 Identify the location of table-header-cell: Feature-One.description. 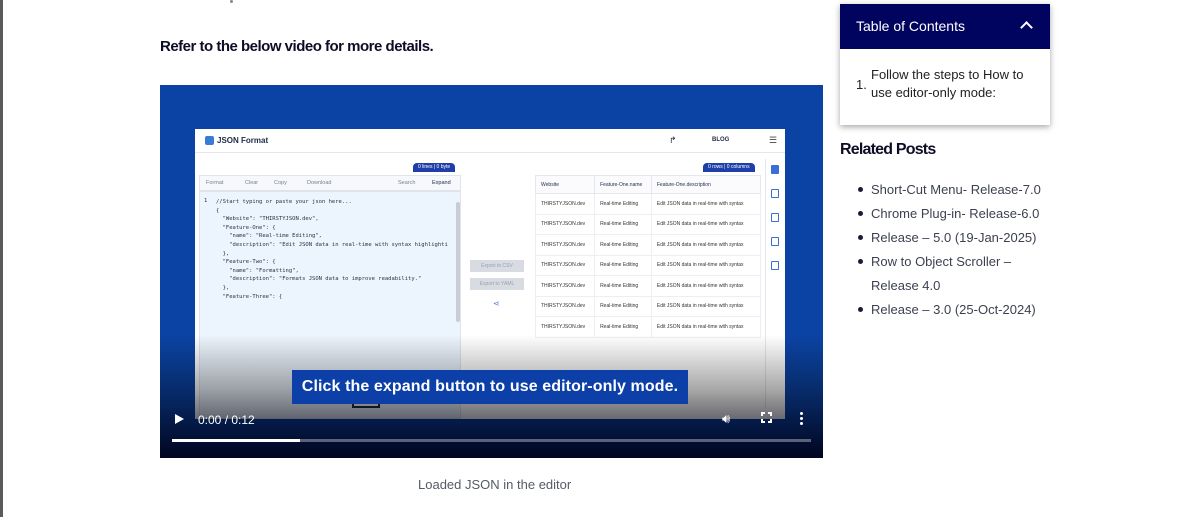
(706, 184).